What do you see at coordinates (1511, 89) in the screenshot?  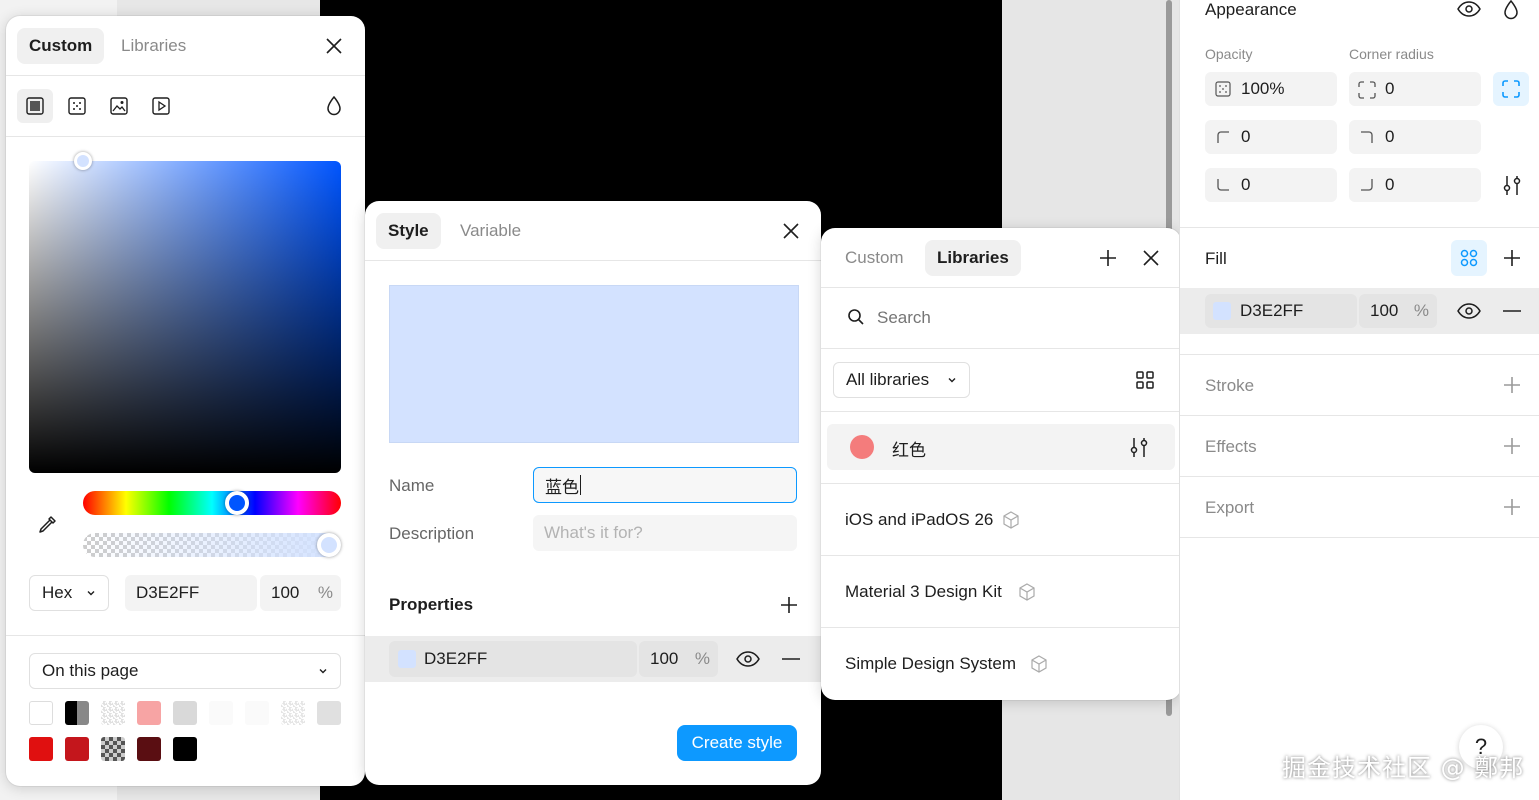 I see `independent-corners-icon` at bounding box center [1511, 89].